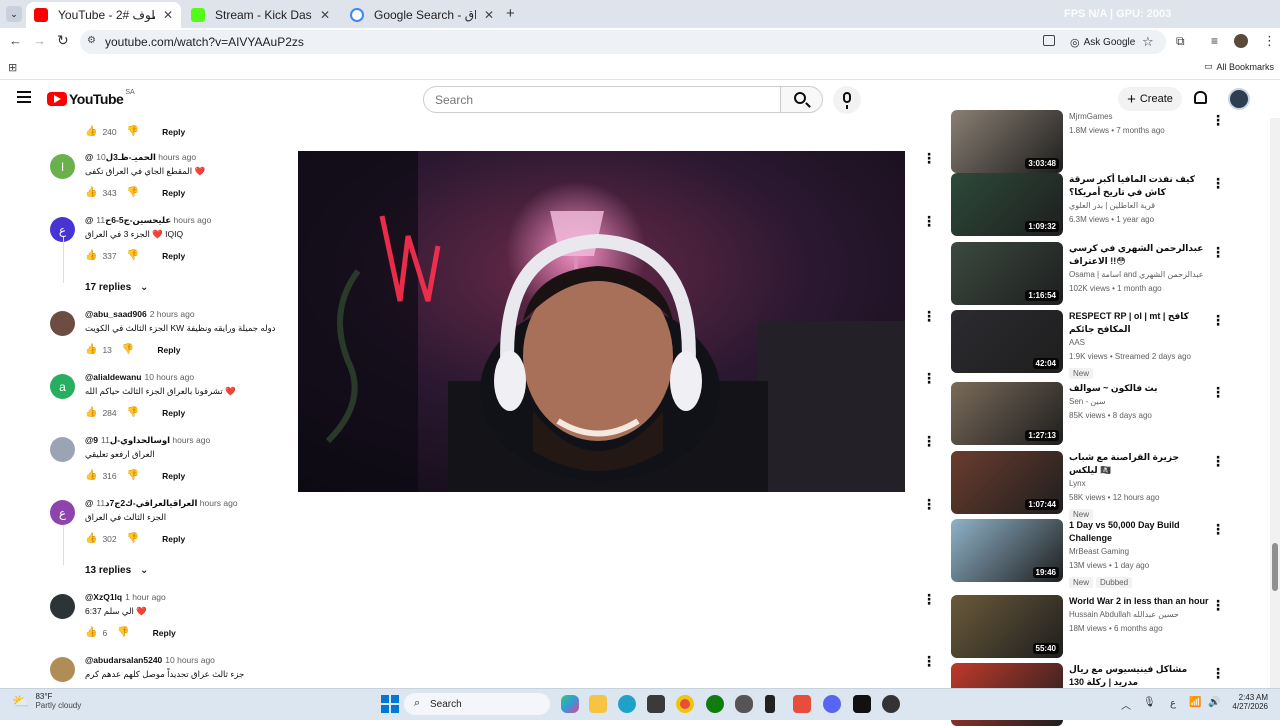  Describe the element at coordinates (1007, 482) in the screenshot. I see `video-thumbnail: 1:07:44` at that location.